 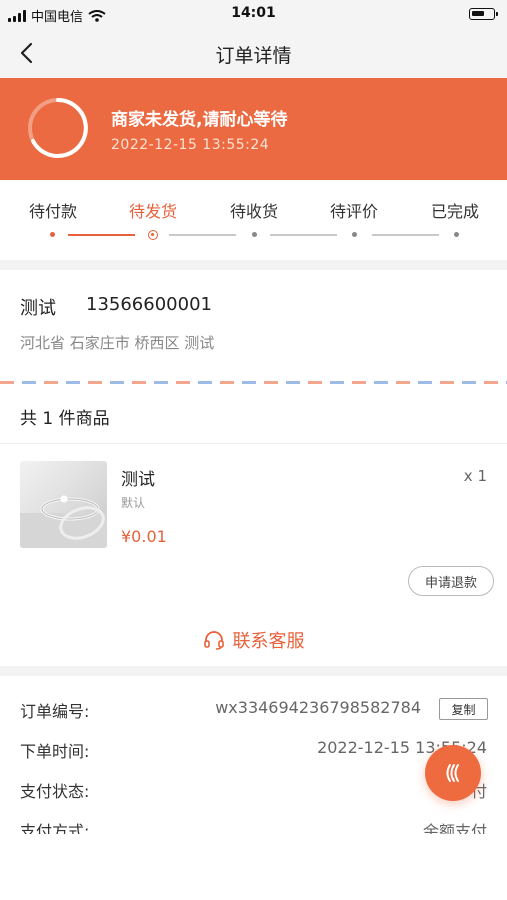 I want to click on step-dot-current, so click(x=153, y=234).